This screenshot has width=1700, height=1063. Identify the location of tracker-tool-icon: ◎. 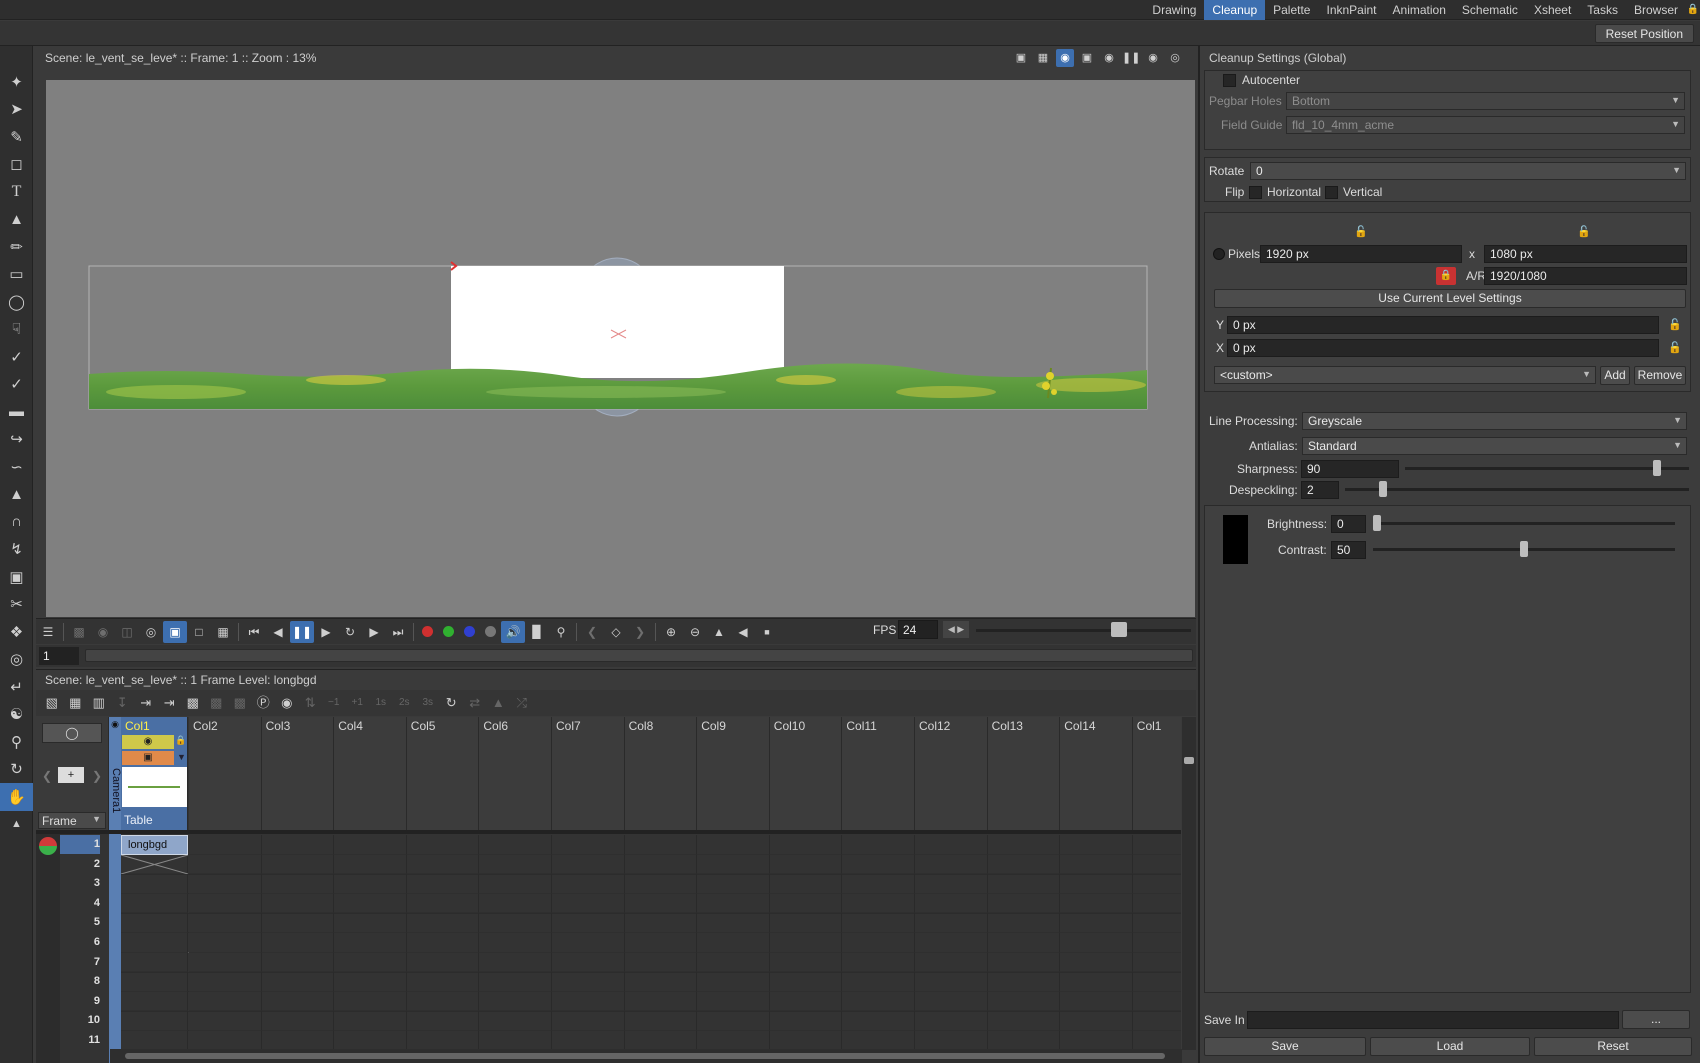
(16, 660).